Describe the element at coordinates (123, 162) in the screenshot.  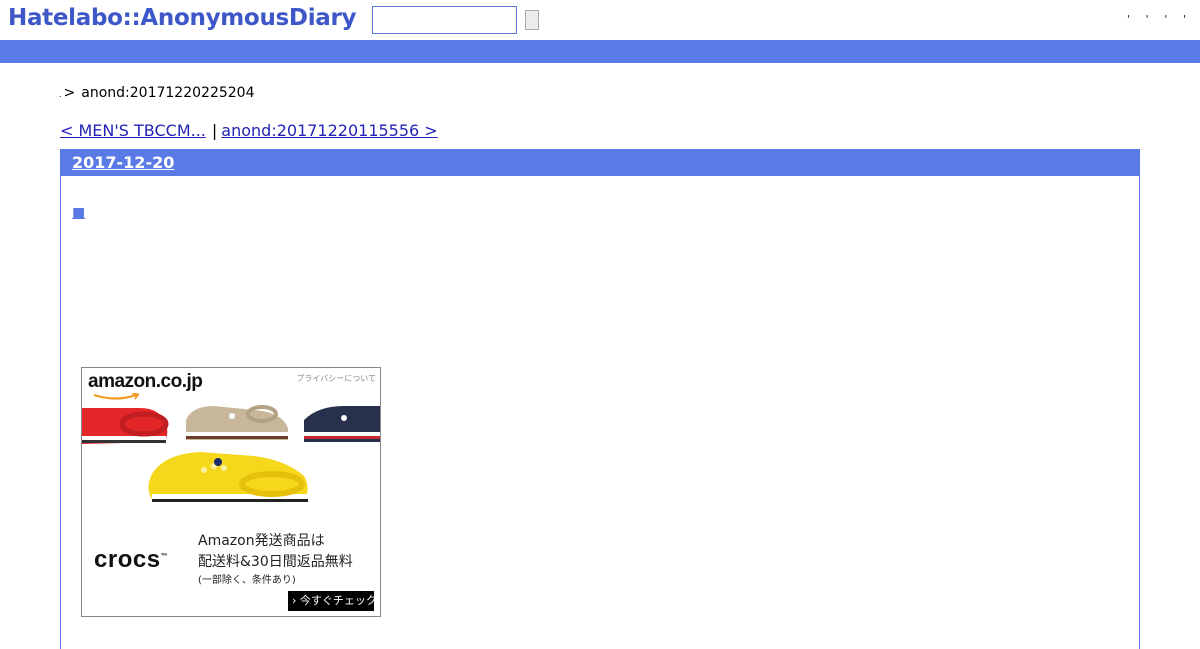
I see `day-date-link: 2017-12-20` at that location.